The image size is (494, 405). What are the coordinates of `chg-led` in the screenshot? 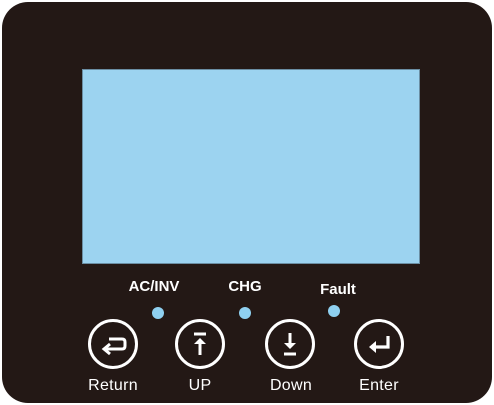 It's located at (245, 313).